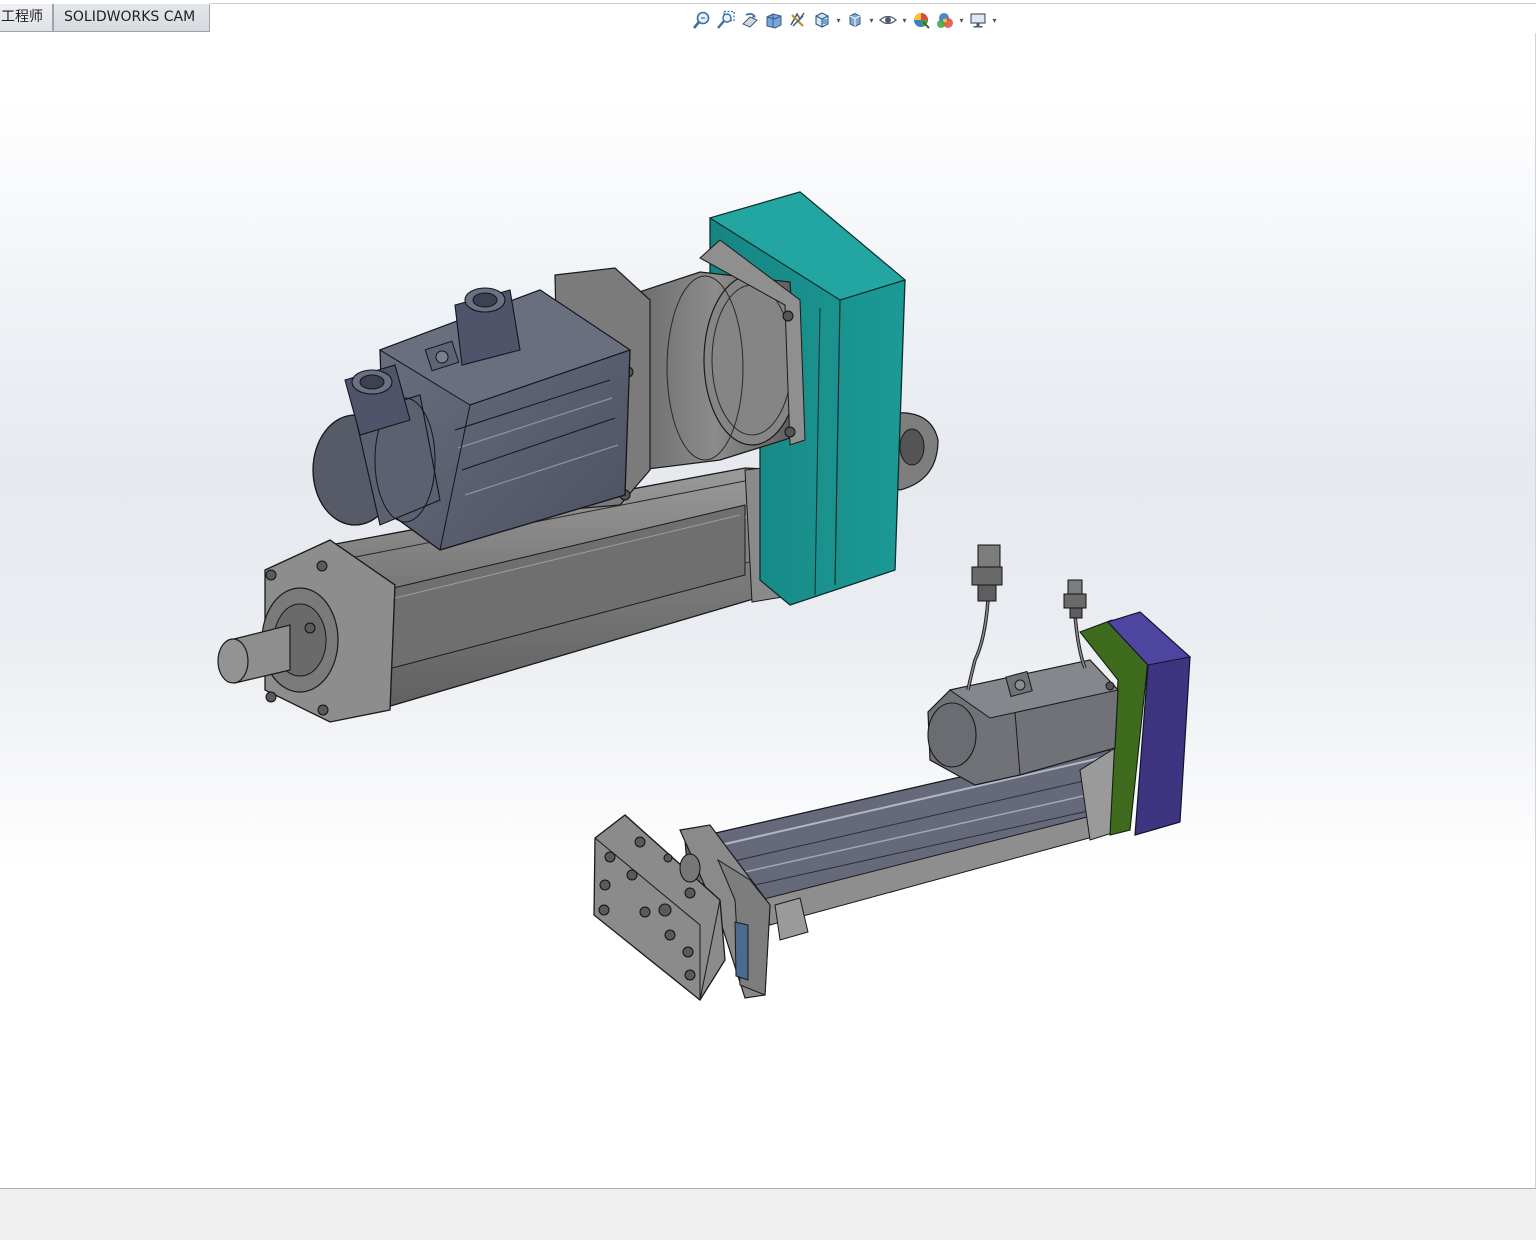 This screenshot has width=1536, height=1240. What do you see at coordinates (921, 20) in the screenshot?
I see `edit-appearance-icon` at bounding box center [921, 20].